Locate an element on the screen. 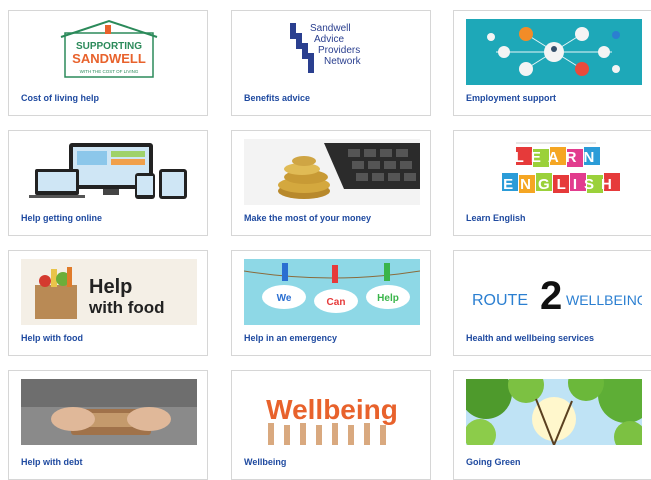  card-help-getting-online: Help getting online is located at coordinates (108, 183).